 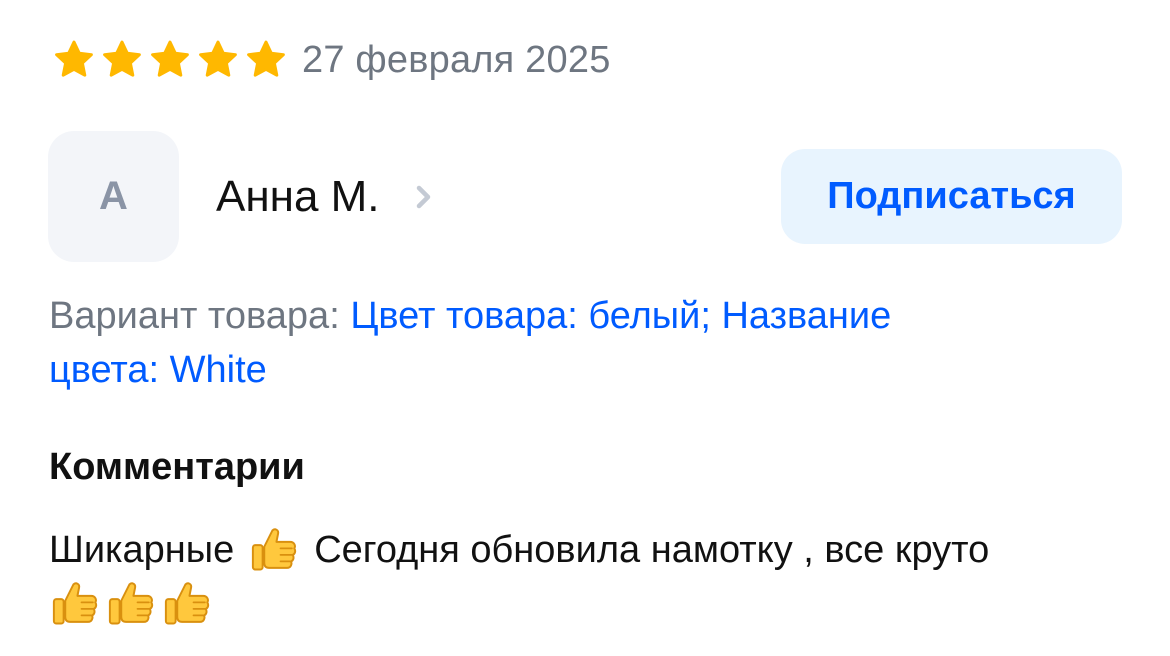 I want to click on comments-title: Комментарии, so click(x=177, y=467).